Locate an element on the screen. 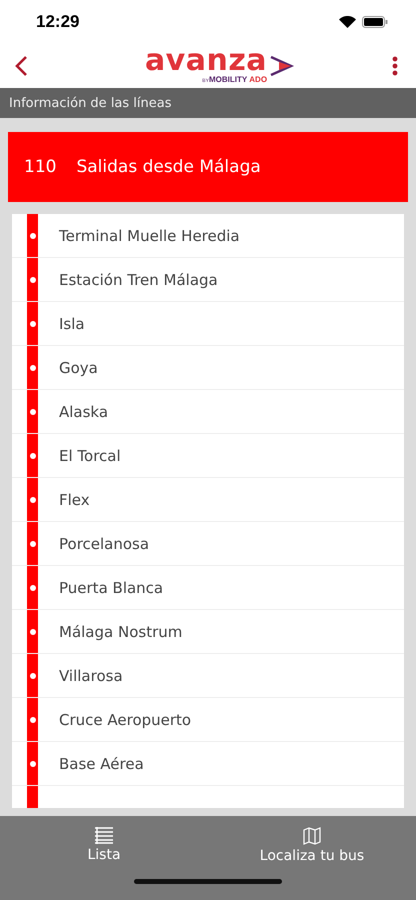 The width and height of the screenshot is (416, 900). stop-name: Cruce Aeropuerto is located at coordinates (125, 719).